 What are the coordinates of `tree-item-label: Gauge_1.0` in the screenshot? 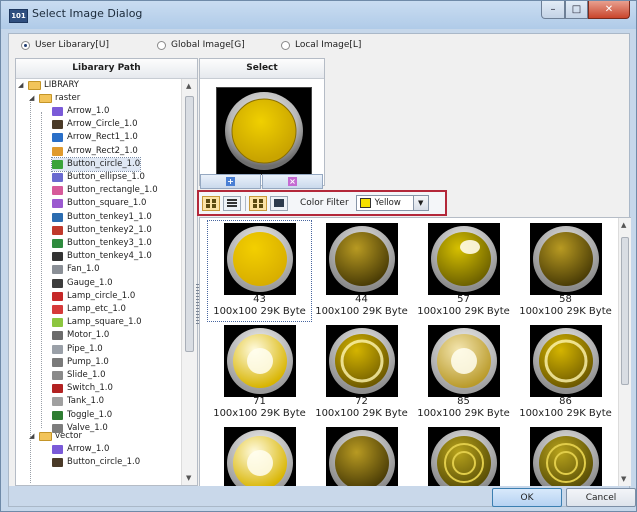 It's located at (90, 282).